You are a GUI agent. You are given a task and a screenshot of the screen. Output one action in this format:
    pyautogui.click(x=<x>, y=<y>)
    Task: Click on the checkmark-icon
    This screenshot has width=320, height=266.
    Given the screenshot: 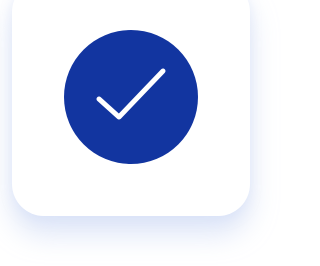 What is the action you would take?
    pyautogui.click(x=131, y=94)
    